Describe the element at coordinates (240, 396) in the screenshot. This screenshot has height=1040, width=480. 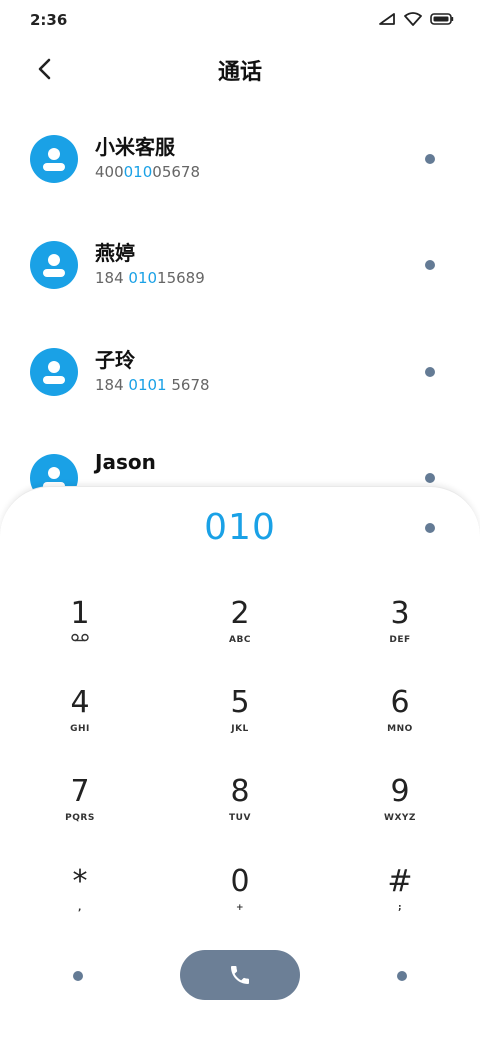
I see `contact-row: 子玲 184 0101 5678` at that location.